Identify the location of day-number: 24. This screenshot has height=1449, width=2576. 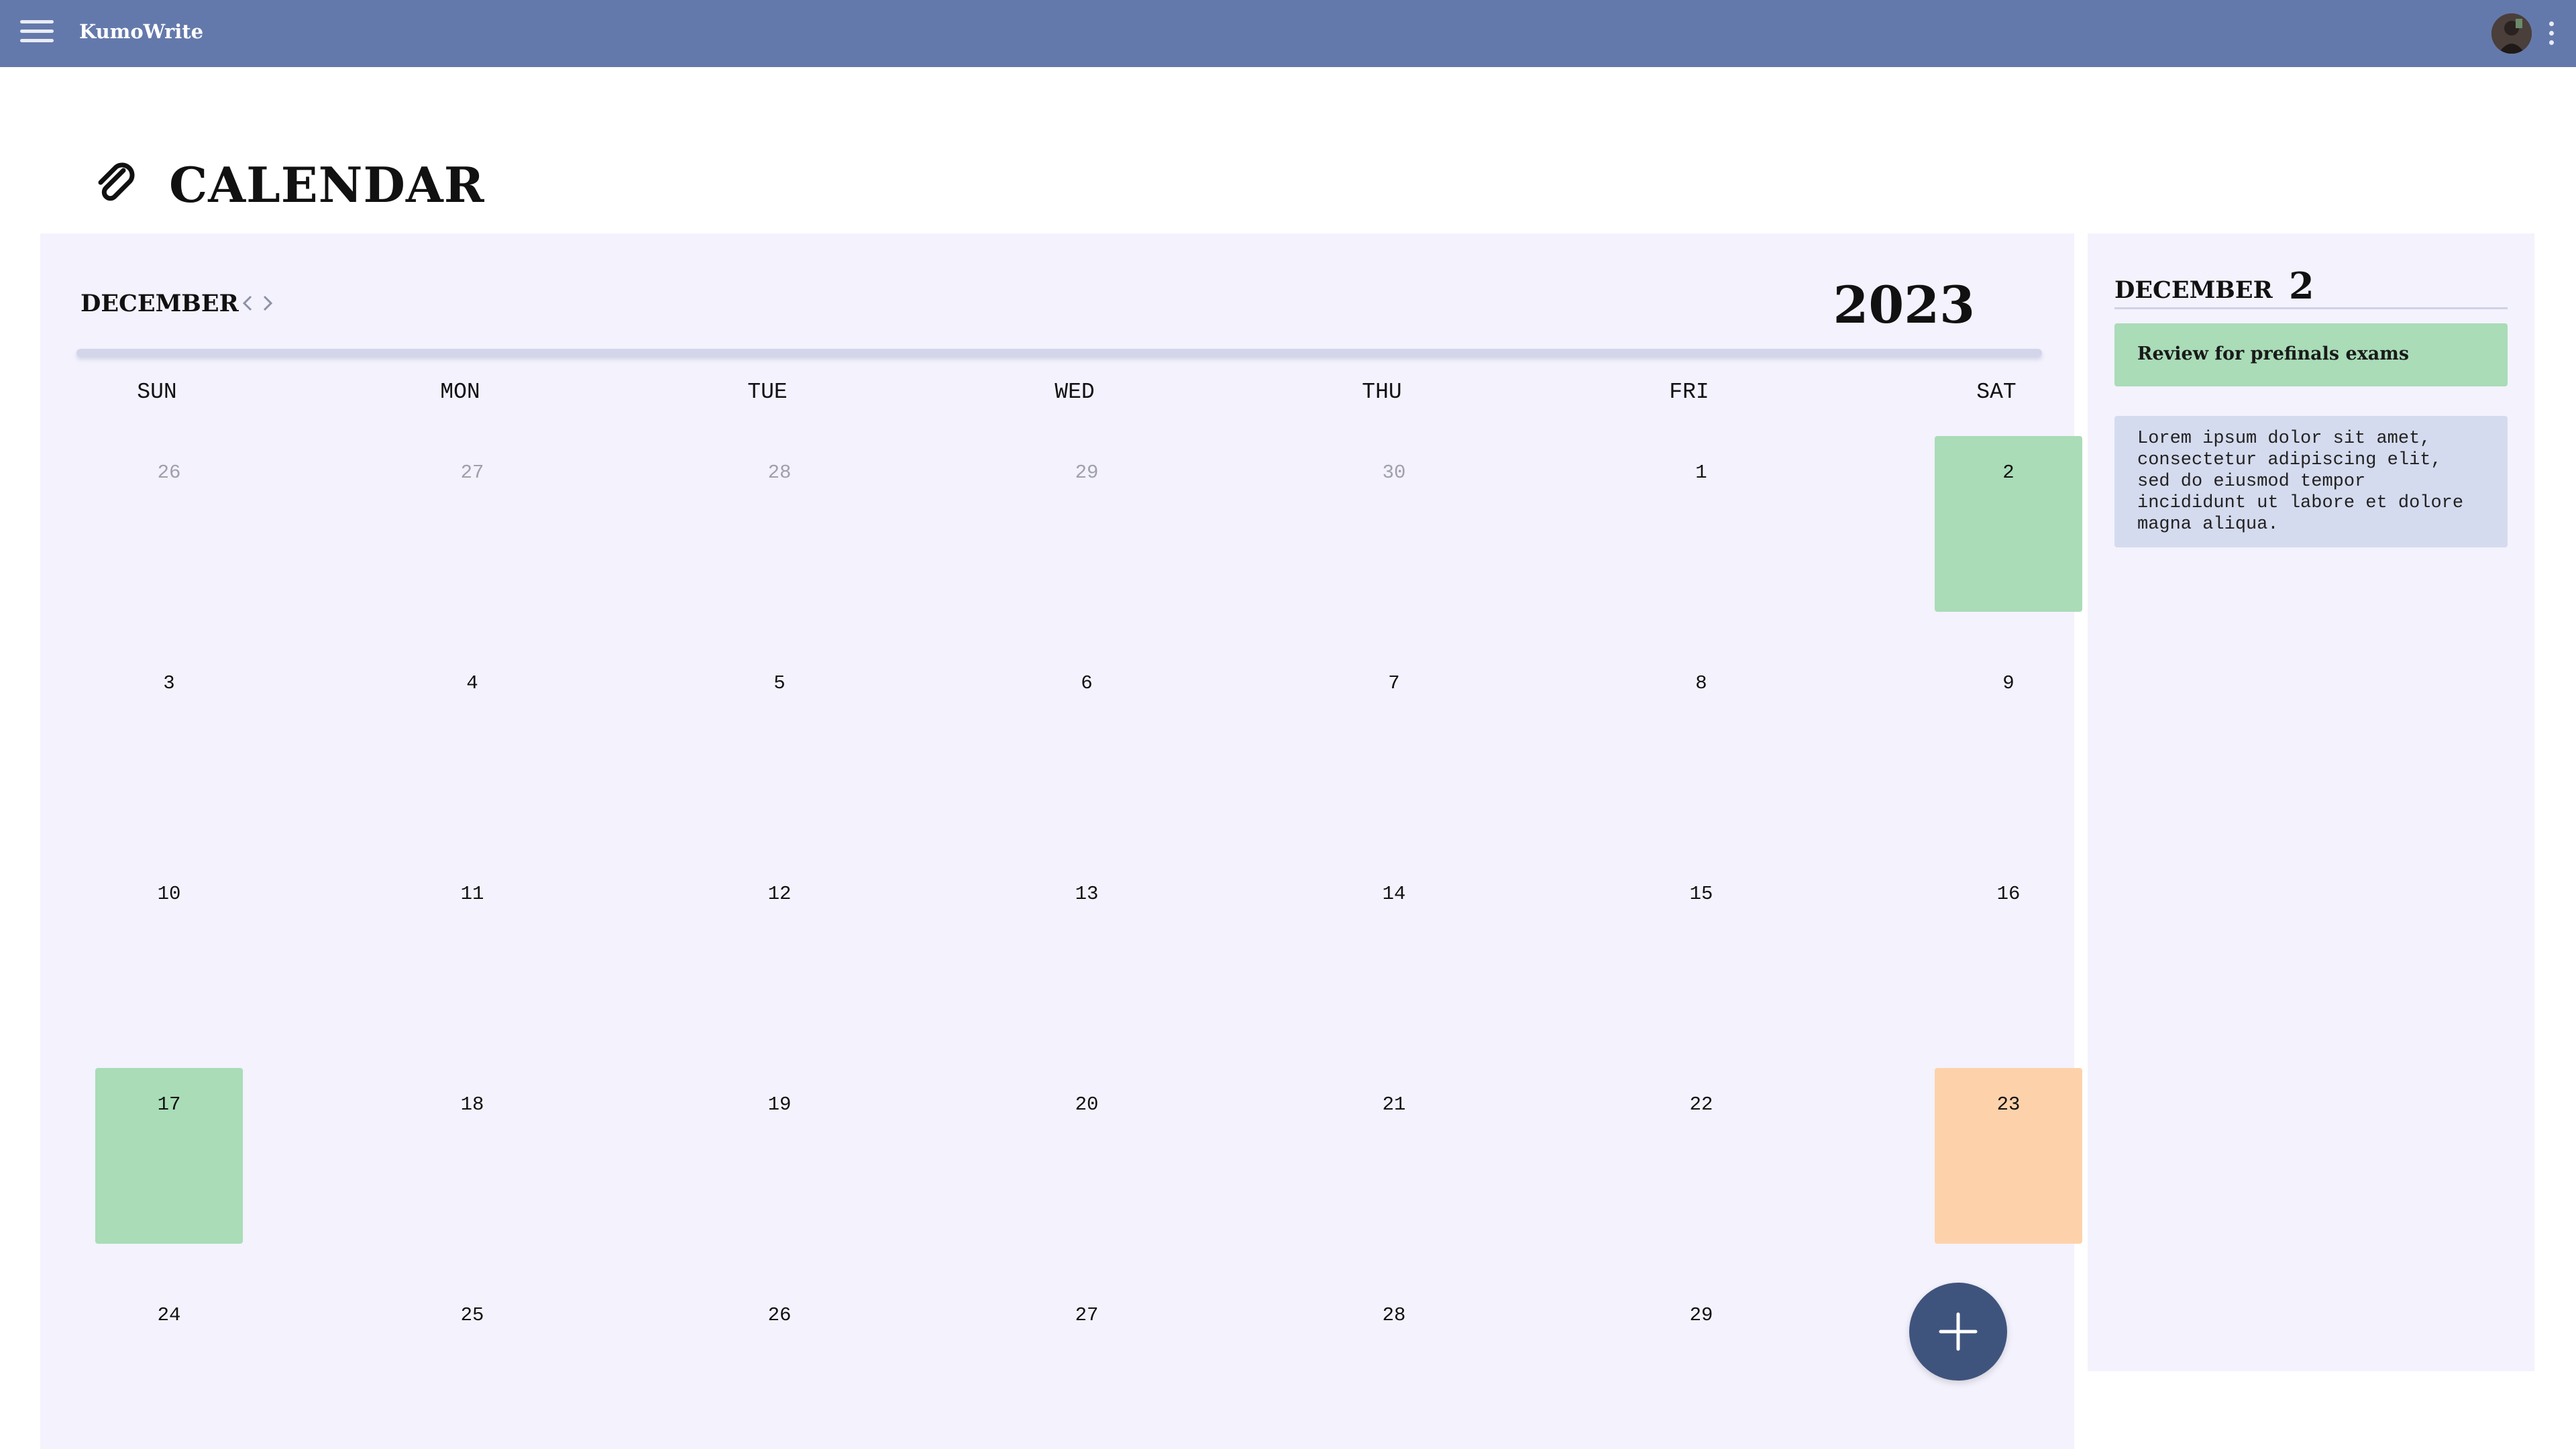
(169, 1315).